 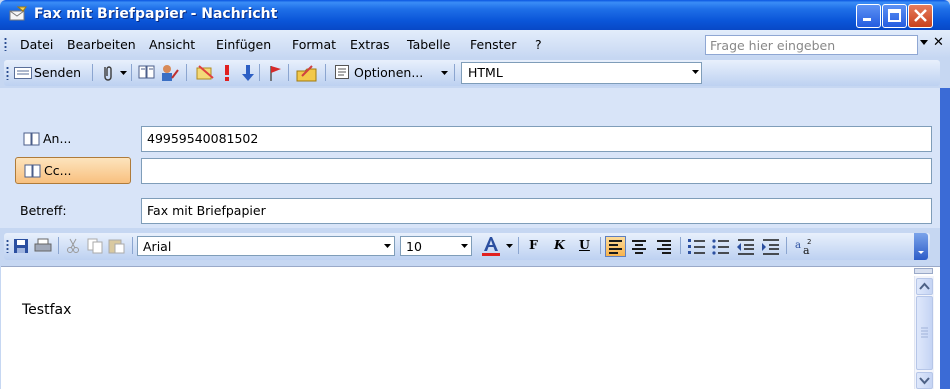 I want to click on subject-label: Betreff:, so click(x=43, y=210).